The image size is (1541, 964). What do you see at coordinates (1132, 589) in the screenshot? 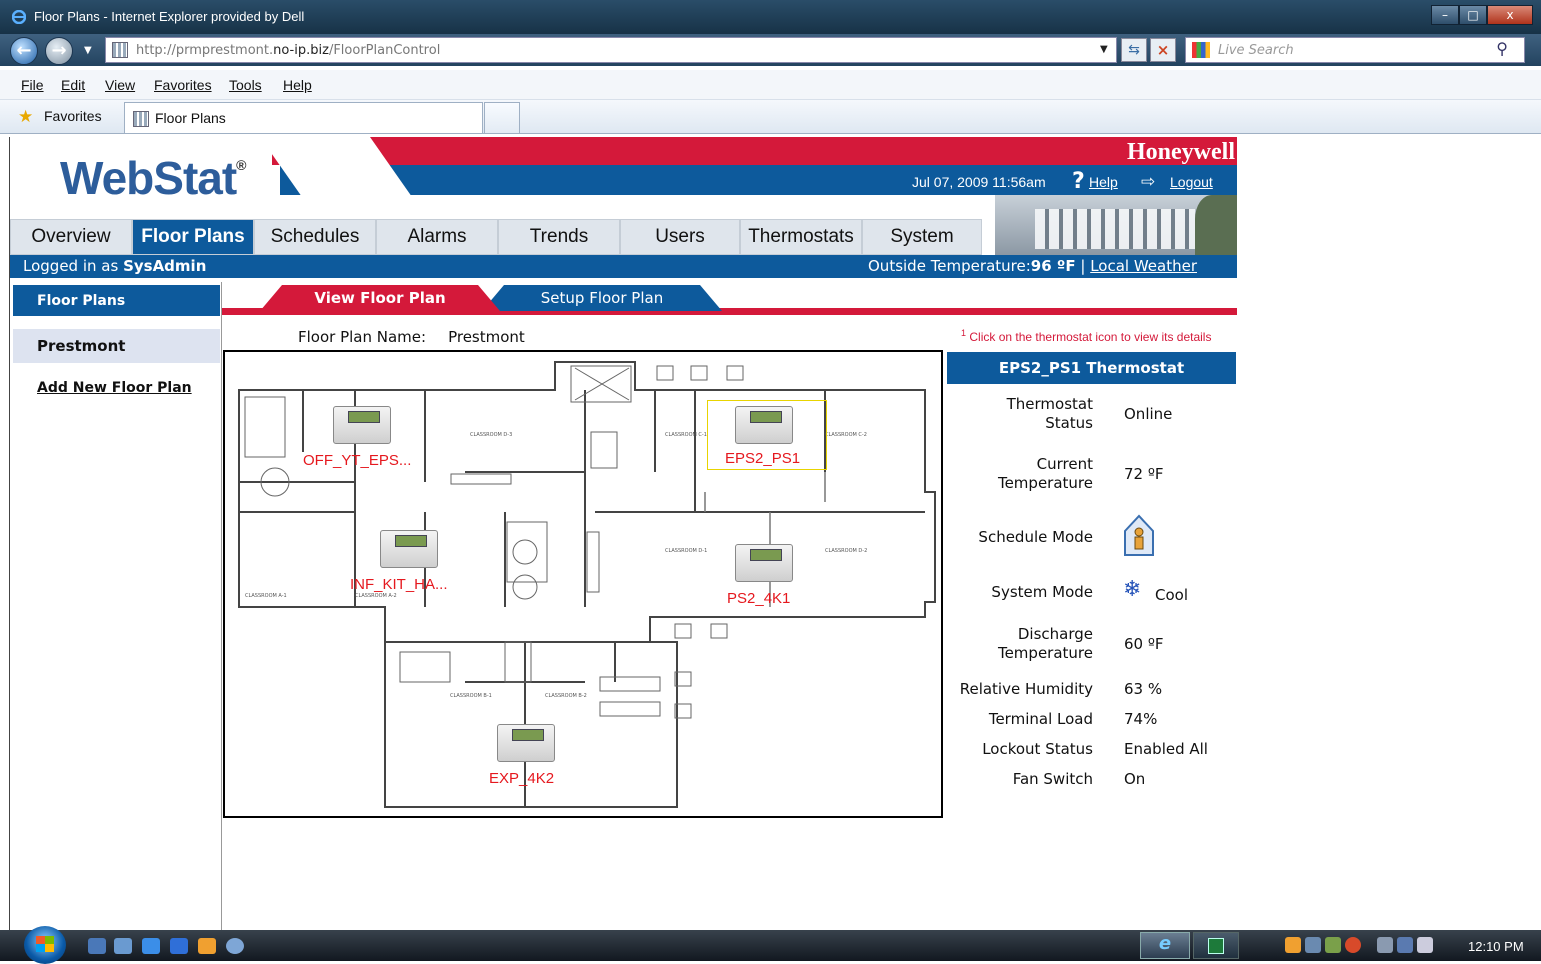
I see `snowflake-icon: ❄` at bounding box center [1132, 589].